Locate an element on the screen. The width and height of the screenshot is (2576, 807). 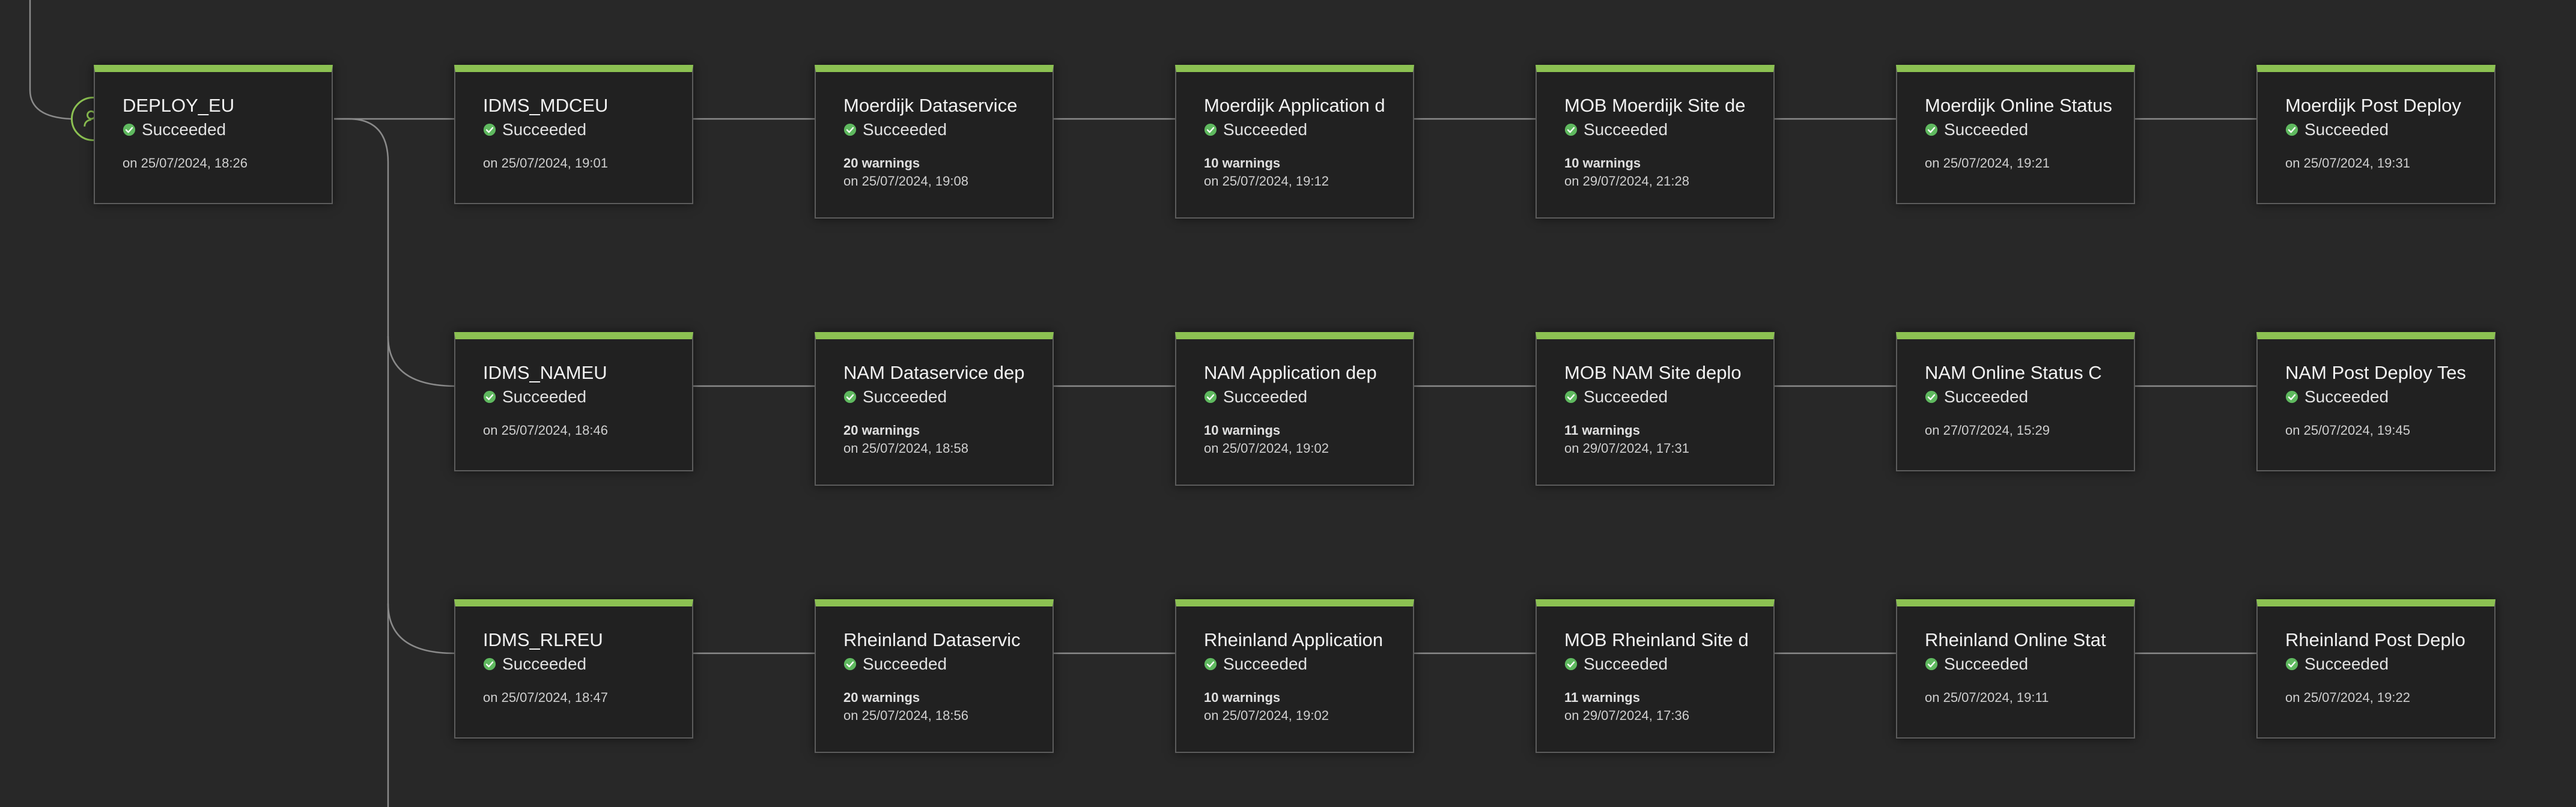
completed-timestamp: on 29/07/2024, 21:28 is located at coordinates (1626, 182).